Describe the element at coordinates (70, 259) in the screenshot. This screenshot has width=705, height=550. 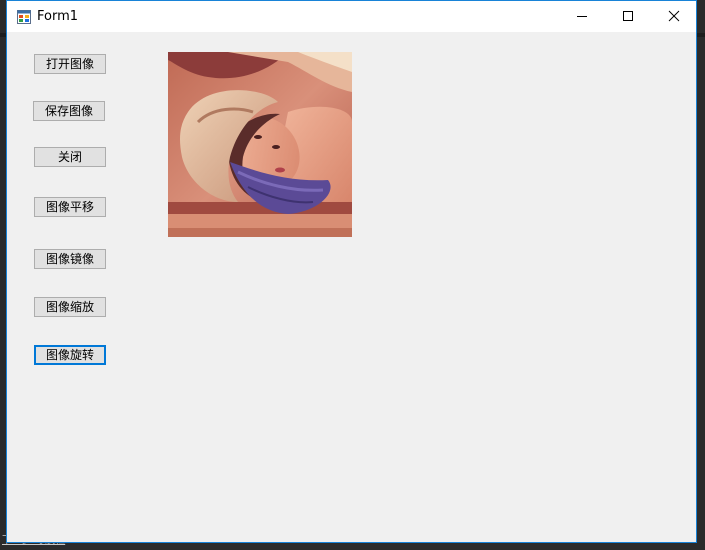
I see `mirror-image-button: 图像镜像` at that location.